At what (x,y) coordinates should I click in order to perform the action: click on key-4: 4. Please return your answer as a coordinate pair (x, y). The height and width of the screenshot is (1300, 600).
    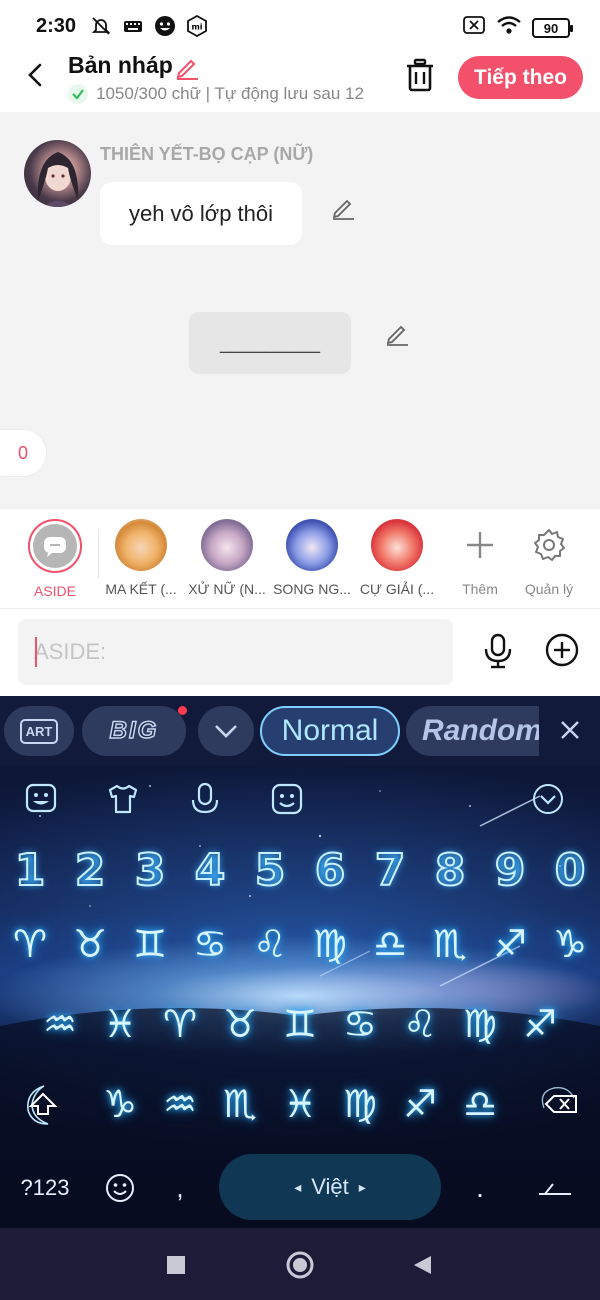
    Looking at the image, I should click on (210, 870).